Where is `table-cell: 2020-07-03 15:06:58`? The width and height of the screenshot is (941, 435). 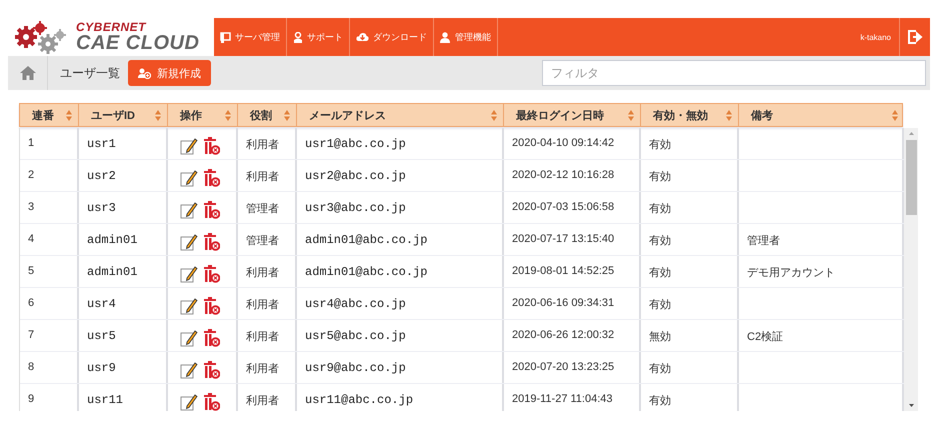 table-cell: 2020-07-03 15:06:58 is located at coordinates (563, 207).